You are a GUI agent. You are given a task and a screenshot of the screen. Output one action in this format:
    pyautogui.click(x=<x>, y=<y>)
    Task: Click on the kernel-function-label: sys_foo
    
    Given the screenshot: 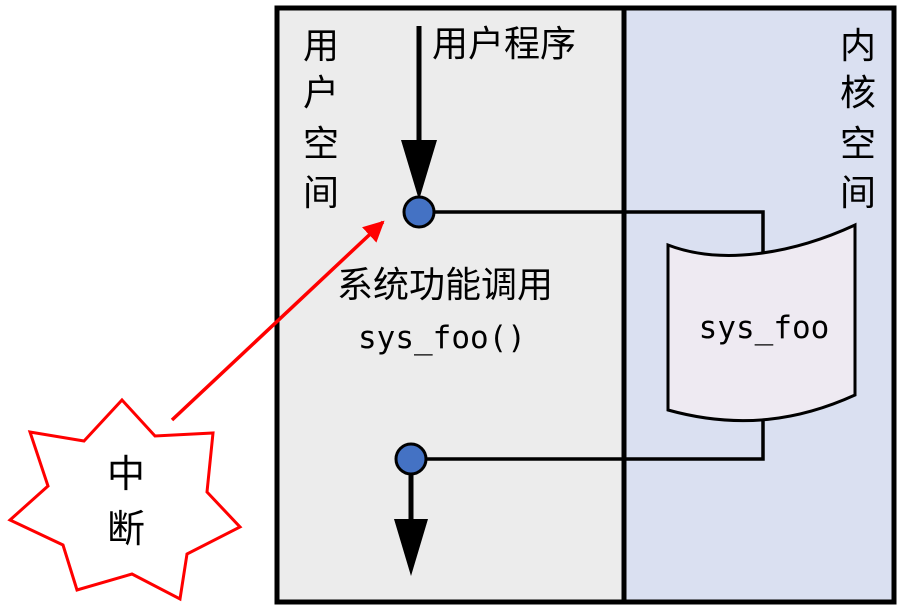 What is the action you would take?
    pyautogui.click(x=764, y=328)
    